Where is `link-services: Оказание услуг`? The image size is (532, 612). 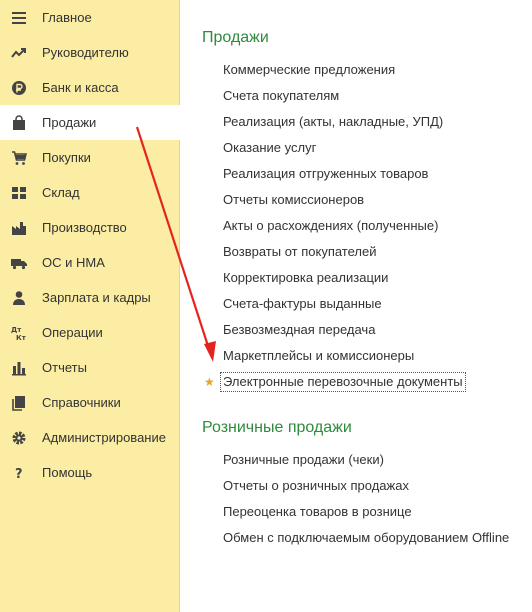
link-services: Оказание услуг is located at coordinates (269, 148).